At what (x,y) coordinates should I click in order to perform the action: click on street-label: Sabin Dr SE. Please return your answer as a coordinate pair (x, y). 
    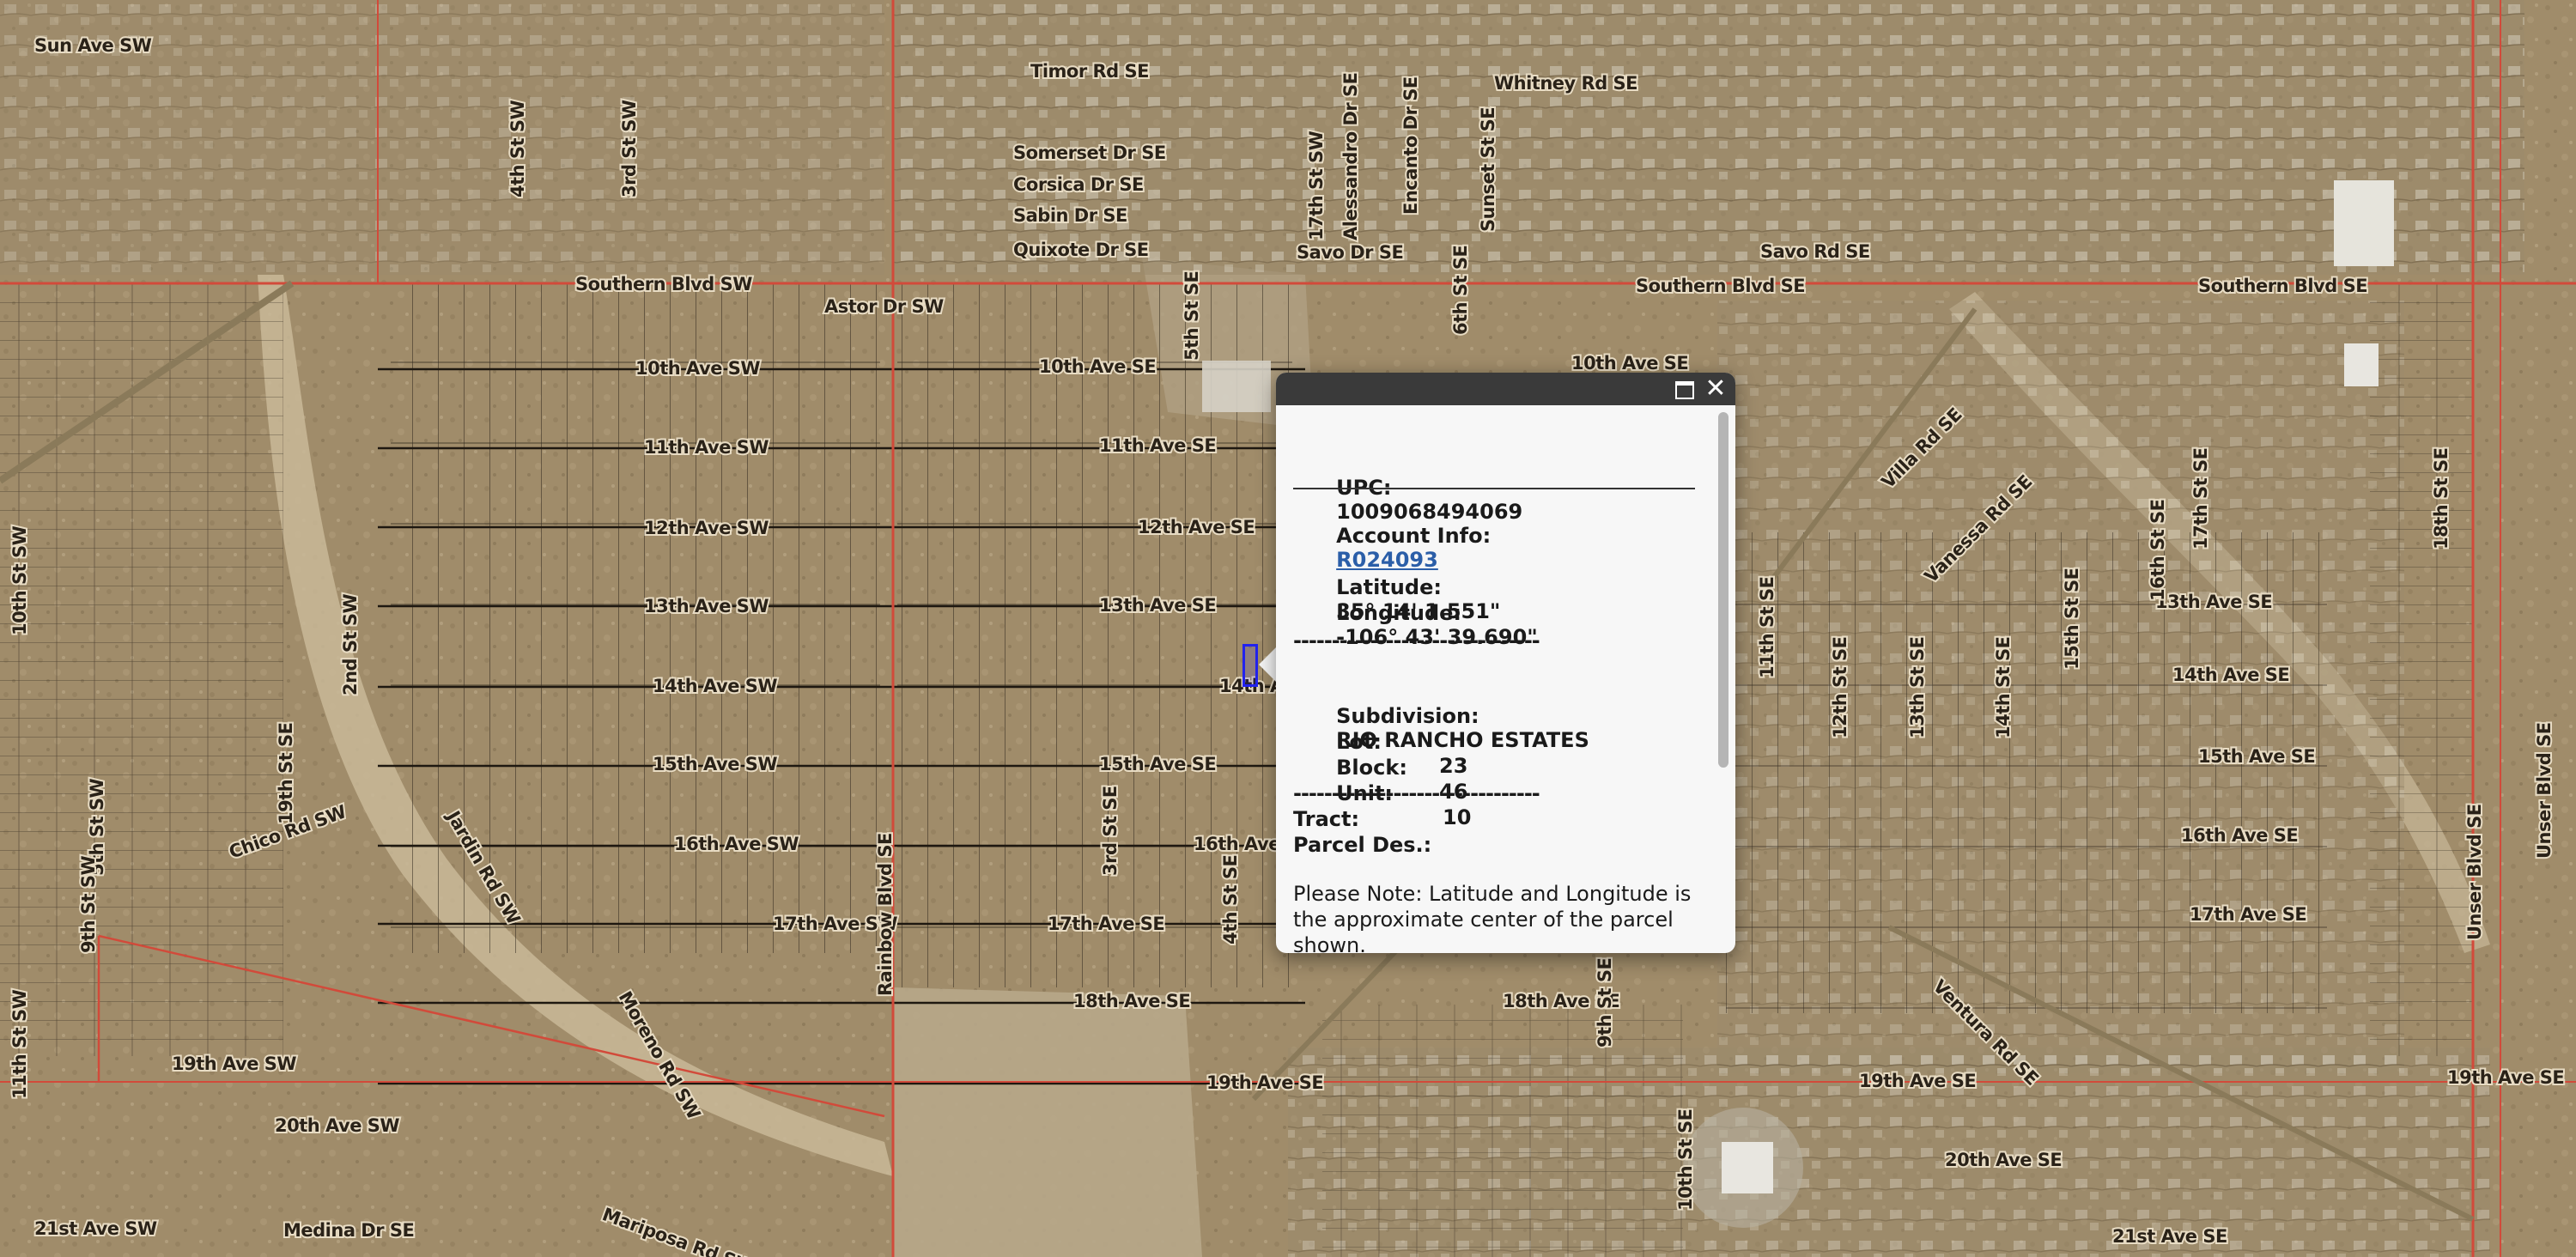
    Looking at the image, I should click on (1070, 215).